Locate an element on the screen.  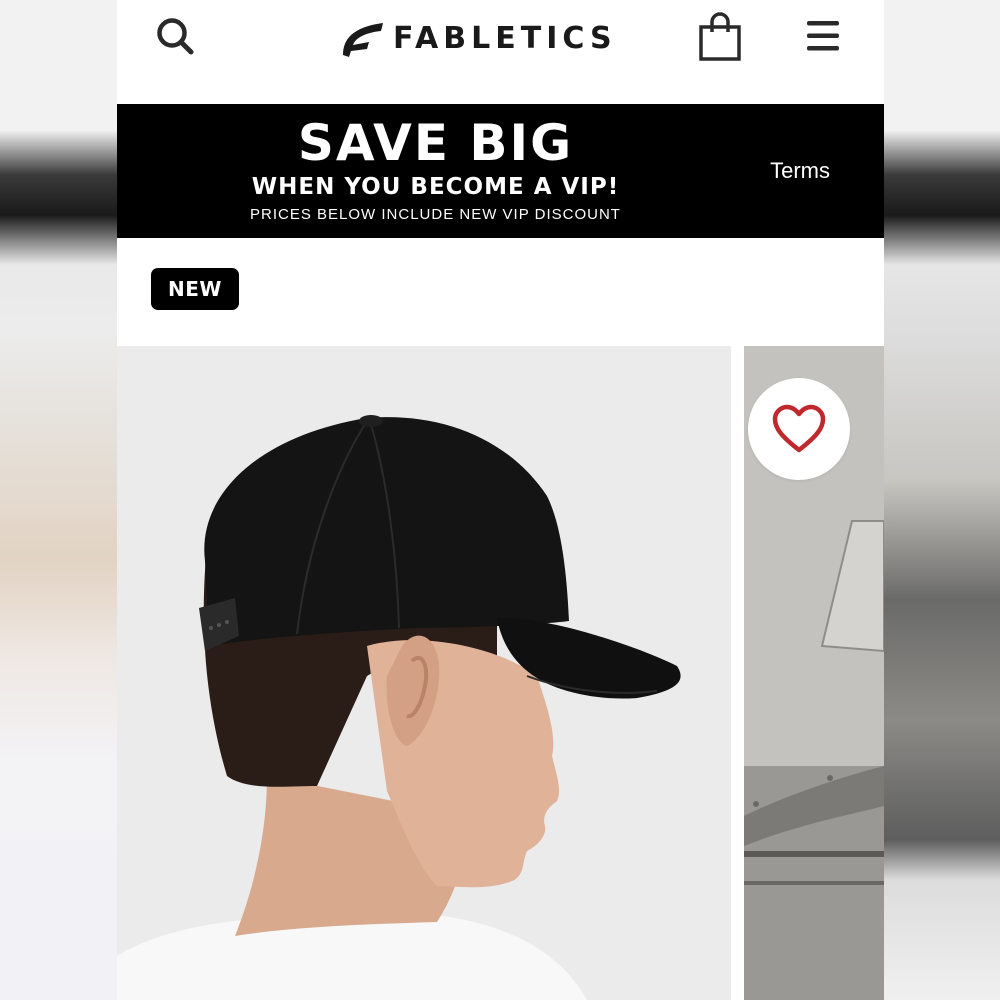
brand-logo: FABLETICS is located at coordinates (478, 39).